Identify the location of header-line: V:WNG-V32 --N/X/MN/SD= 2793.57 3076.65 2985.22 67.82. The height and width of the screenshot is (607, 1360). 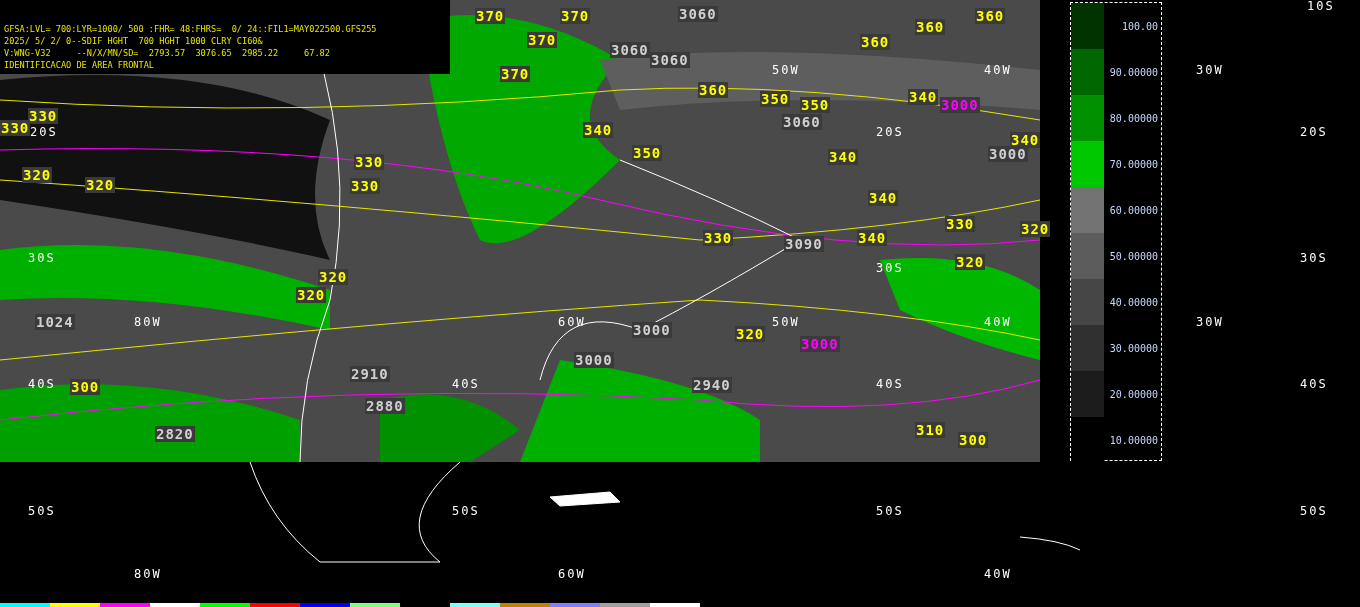
(167, 53).